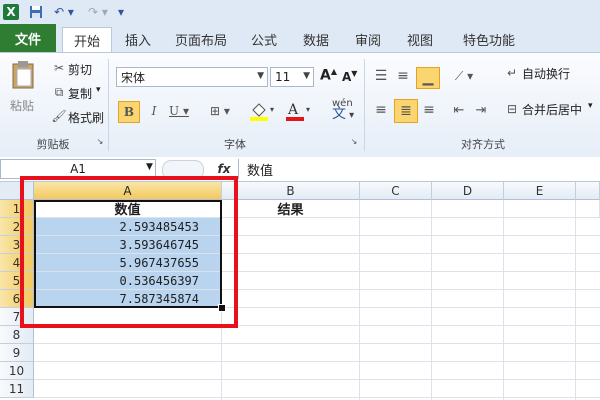 The image size is (600, 400). I want to click on wrap-text-icon: ↵, so click(512, 73).